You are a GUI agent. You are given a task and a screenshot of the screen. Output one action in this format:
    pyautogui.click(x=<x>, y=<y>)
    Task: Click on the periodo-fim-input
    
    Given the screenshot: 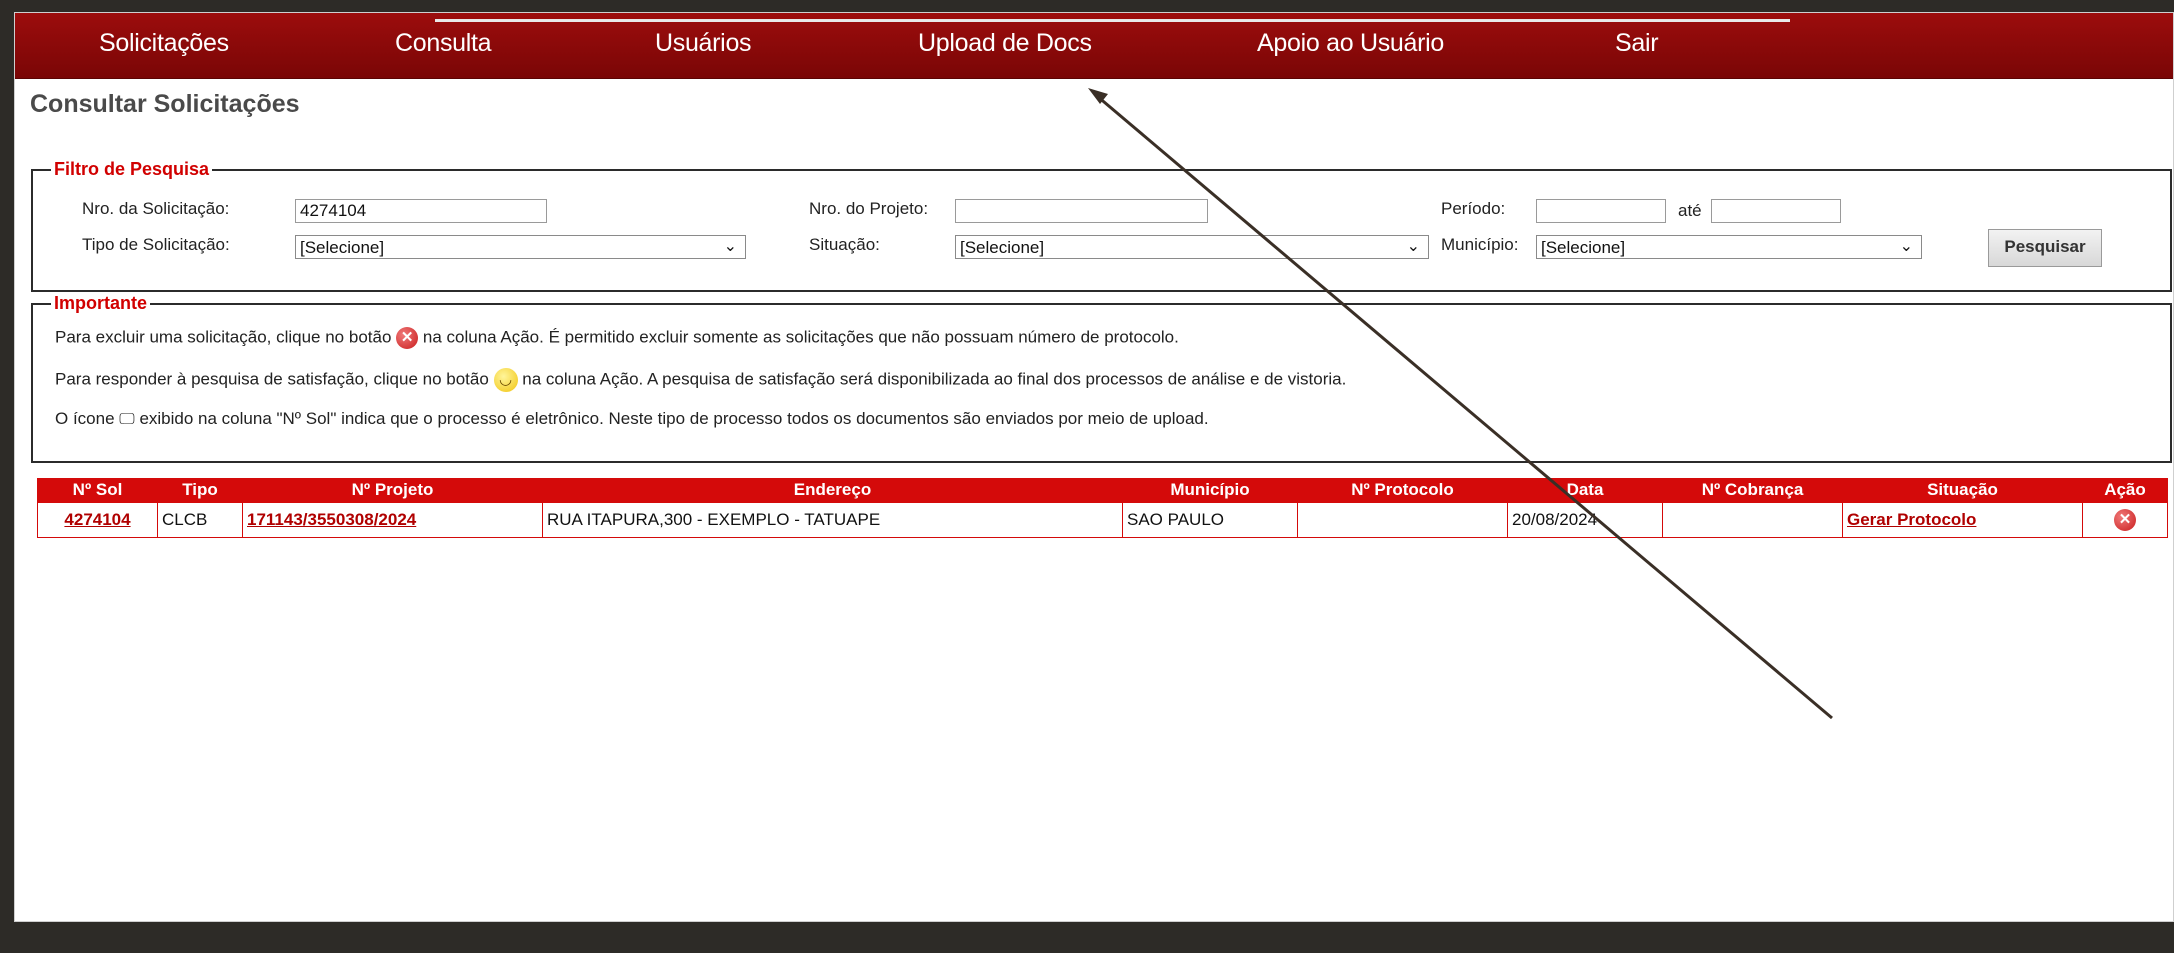 What is the action you would take?
    pyautogui.click(x=1776, y=211)
    